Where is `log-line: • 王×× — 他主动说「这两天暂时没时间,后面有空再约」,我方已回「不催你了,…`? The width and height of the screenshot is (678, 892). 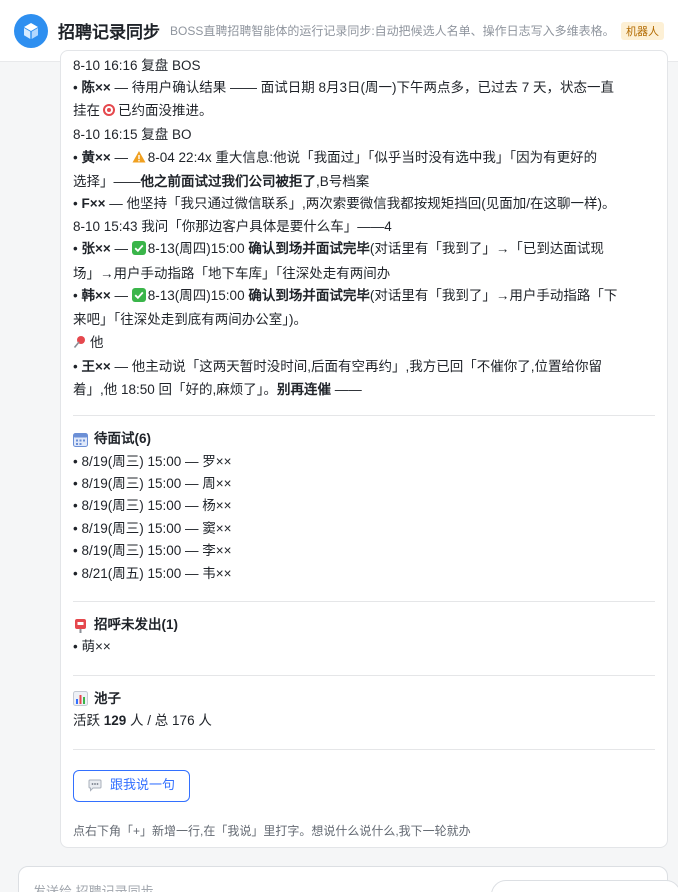 log-line: • 王×× — 他主动说「这两天暂时没时间,后面有空再约」,我方已回「不催你了,… is located at coordinates (338, 367).